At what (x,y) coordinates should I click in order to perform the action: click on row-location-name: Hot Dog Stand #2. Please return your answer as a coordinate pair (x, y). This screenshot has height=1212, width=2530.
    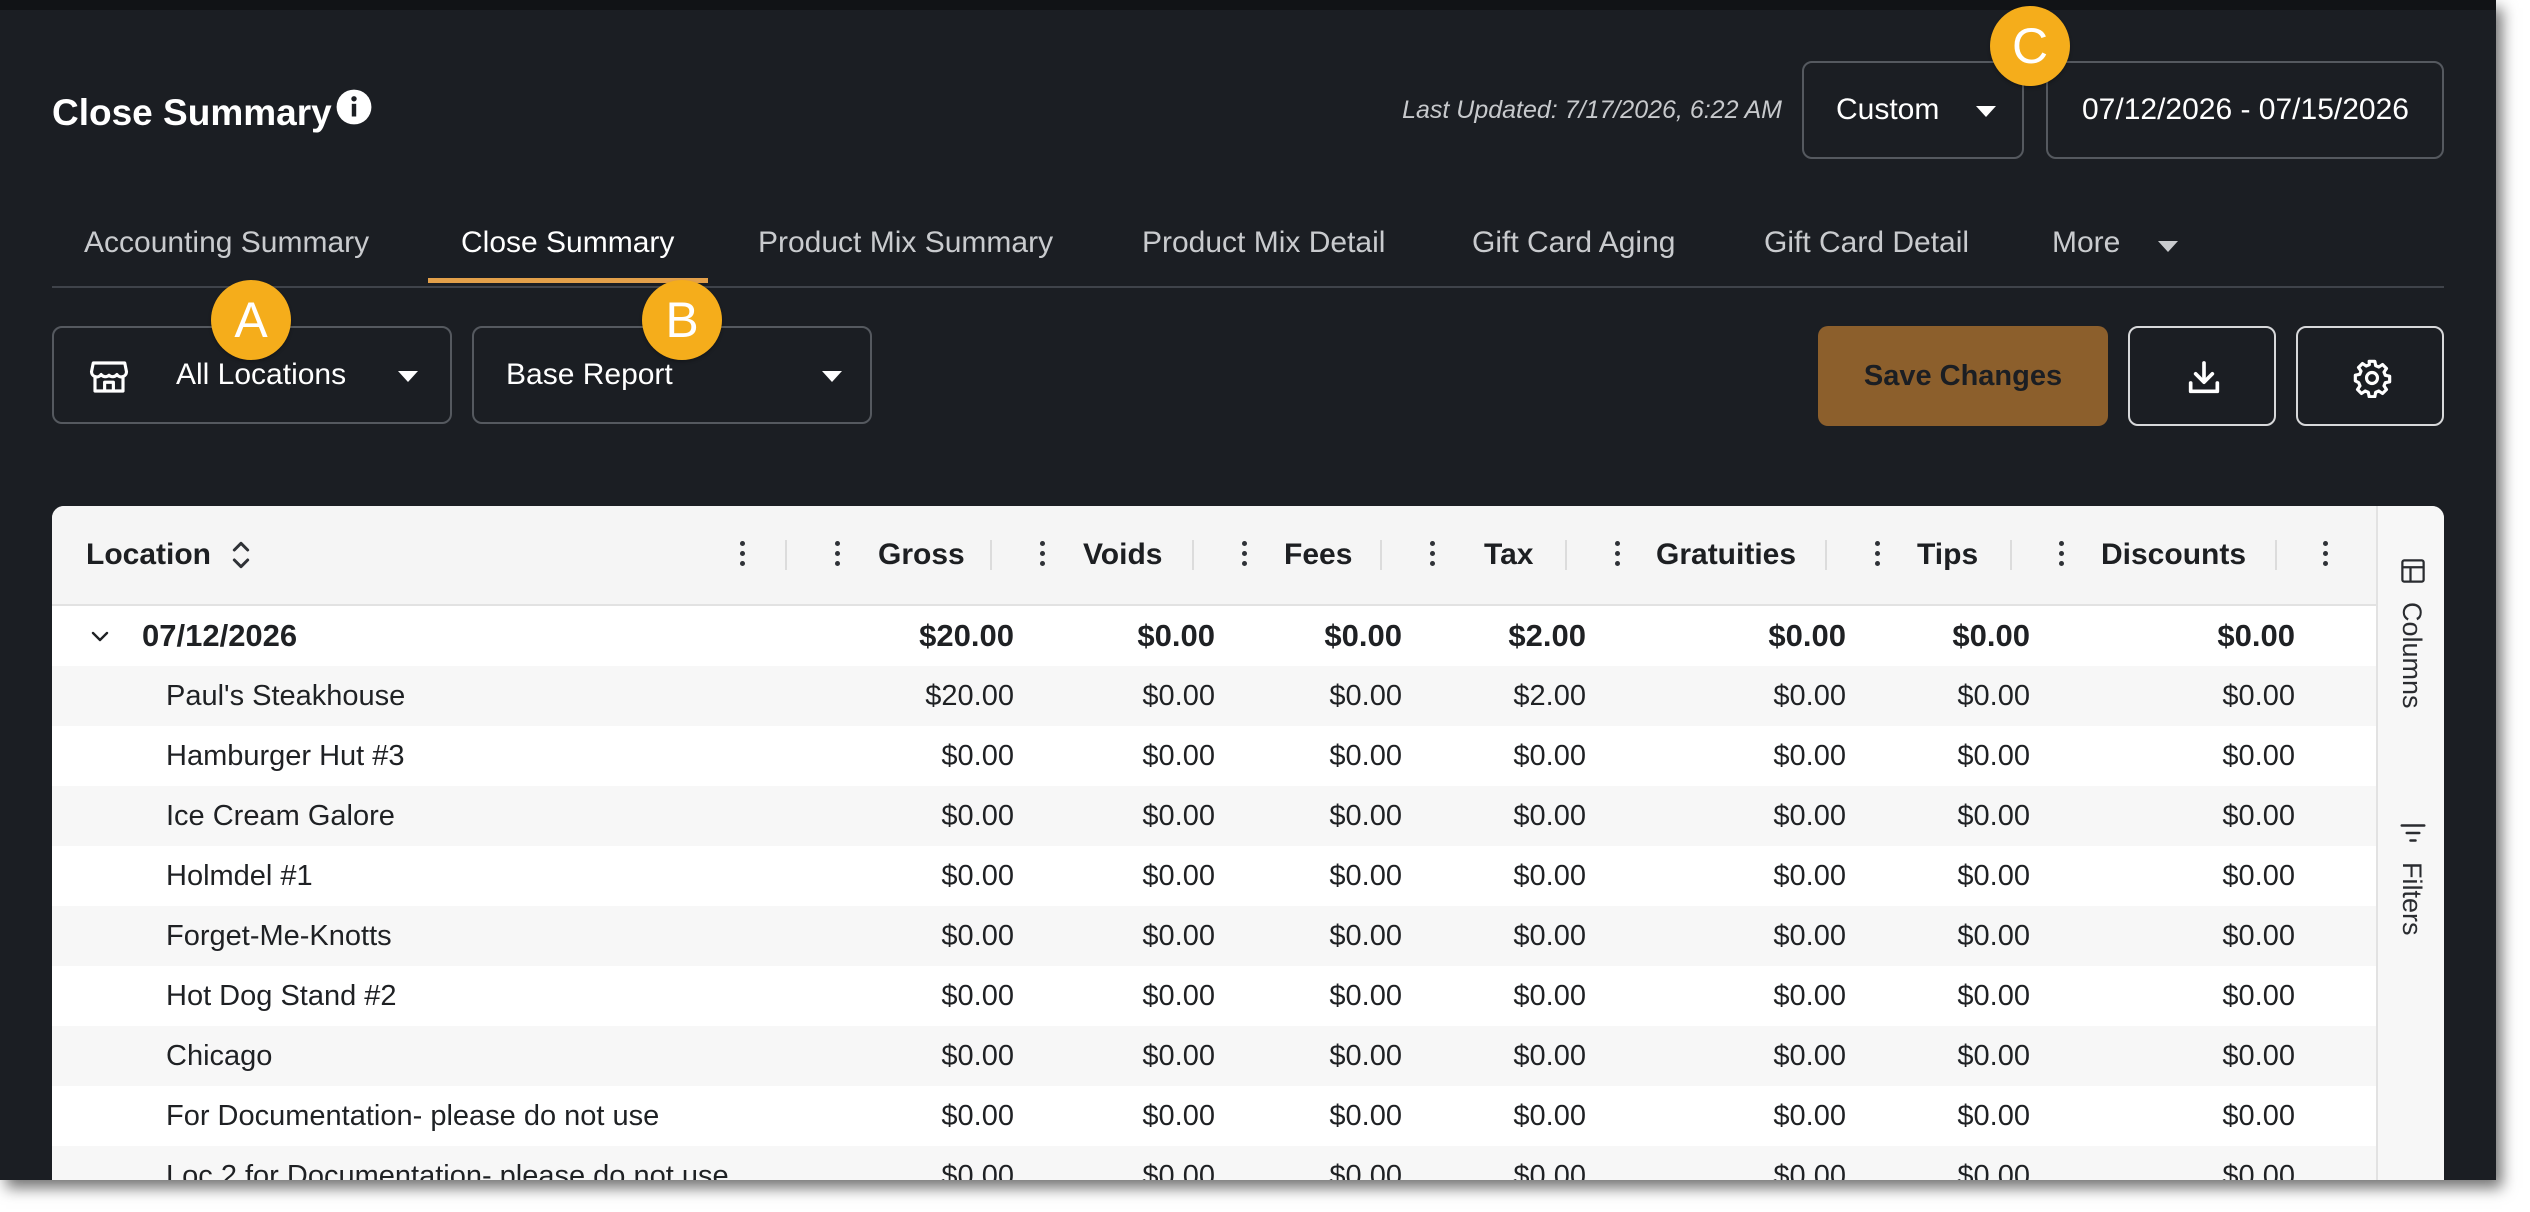
    Looking at the image, I should click on (281, 996).